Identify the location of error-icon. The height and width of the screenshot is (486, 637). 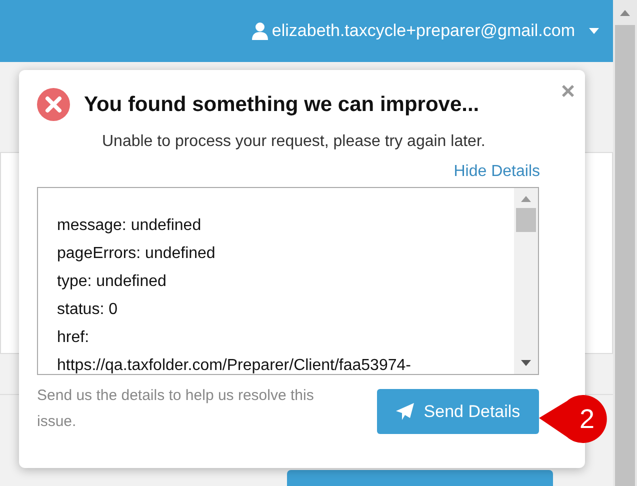
(53, 104).